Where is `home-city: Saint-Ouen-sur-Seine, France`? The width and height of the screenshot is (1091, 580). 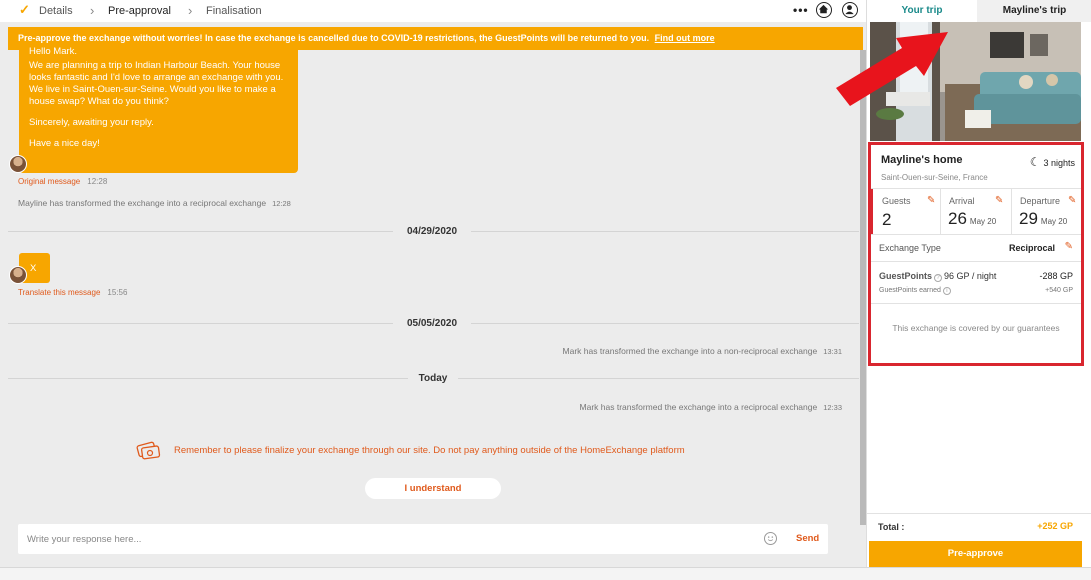 home-city: Saint-Ouen-sur-Seine, France is located at coordinates (934, 177).